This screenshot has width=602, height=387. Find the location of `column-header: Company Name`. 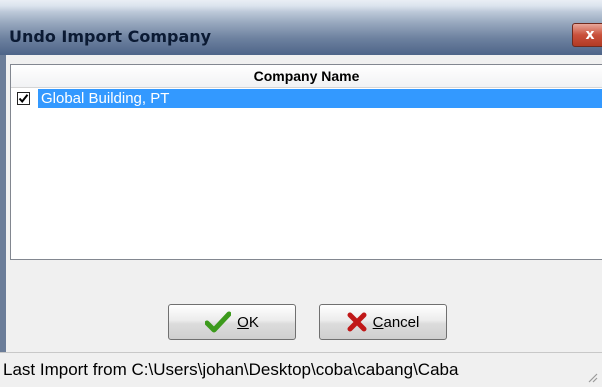

column-header: Company Name is located at coordinates (306, 76).